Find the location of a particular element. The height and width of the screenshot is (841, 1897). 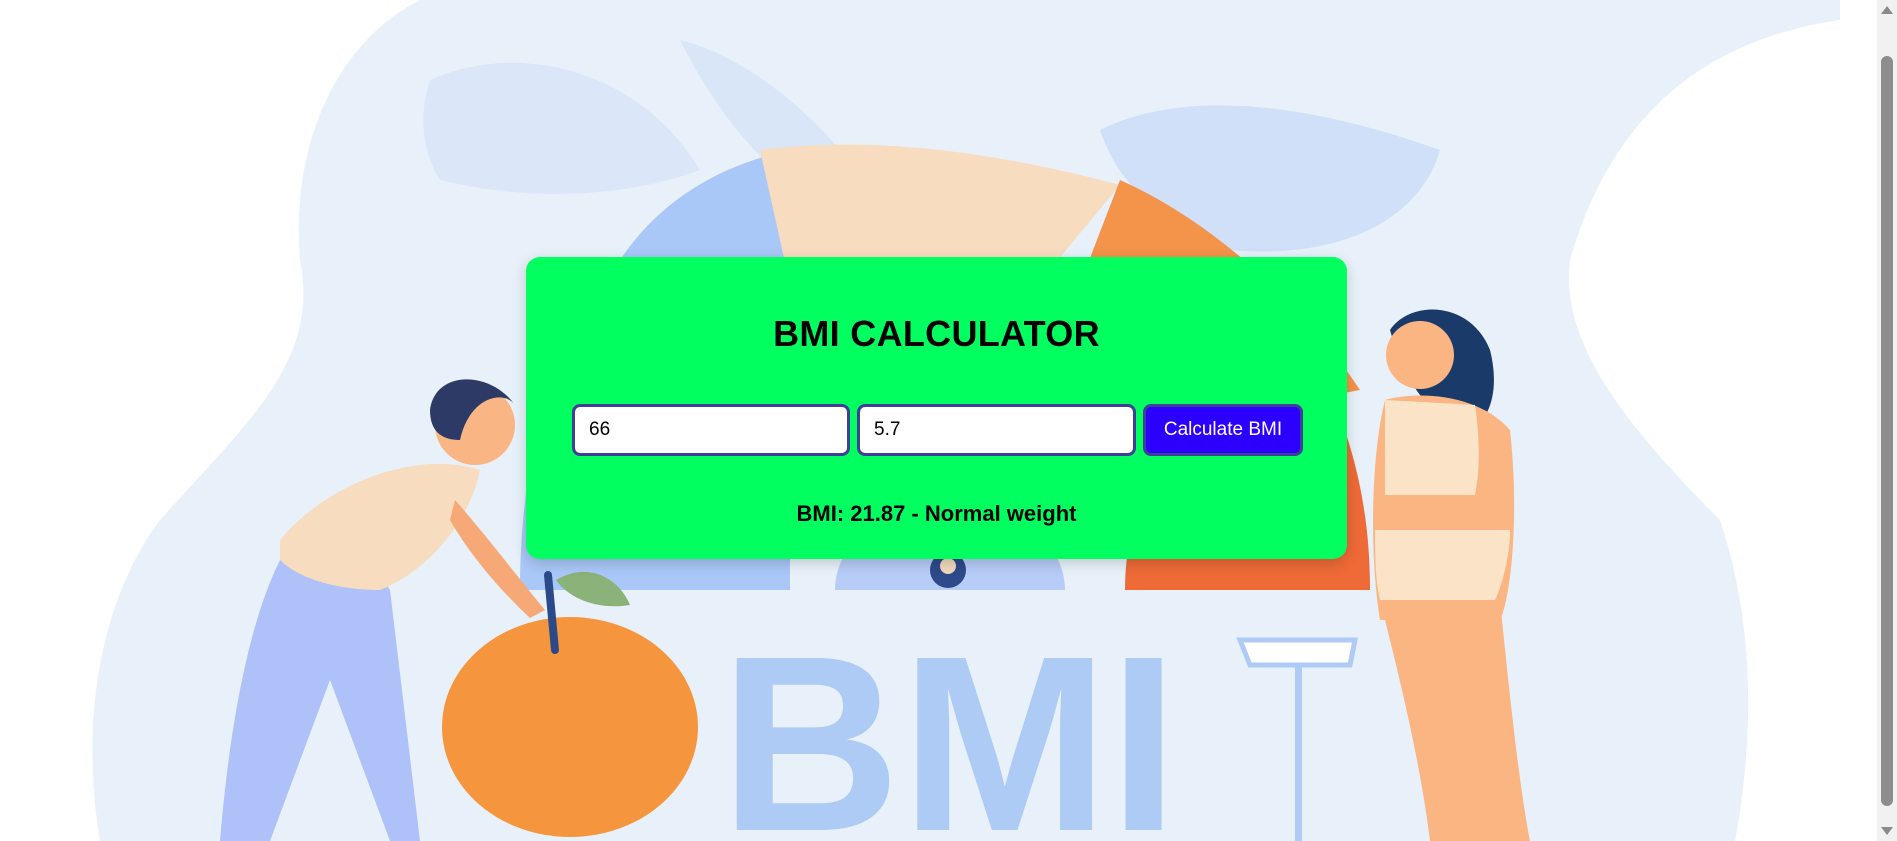

scrollbar-thumb is located at coordinates (1887, 431).